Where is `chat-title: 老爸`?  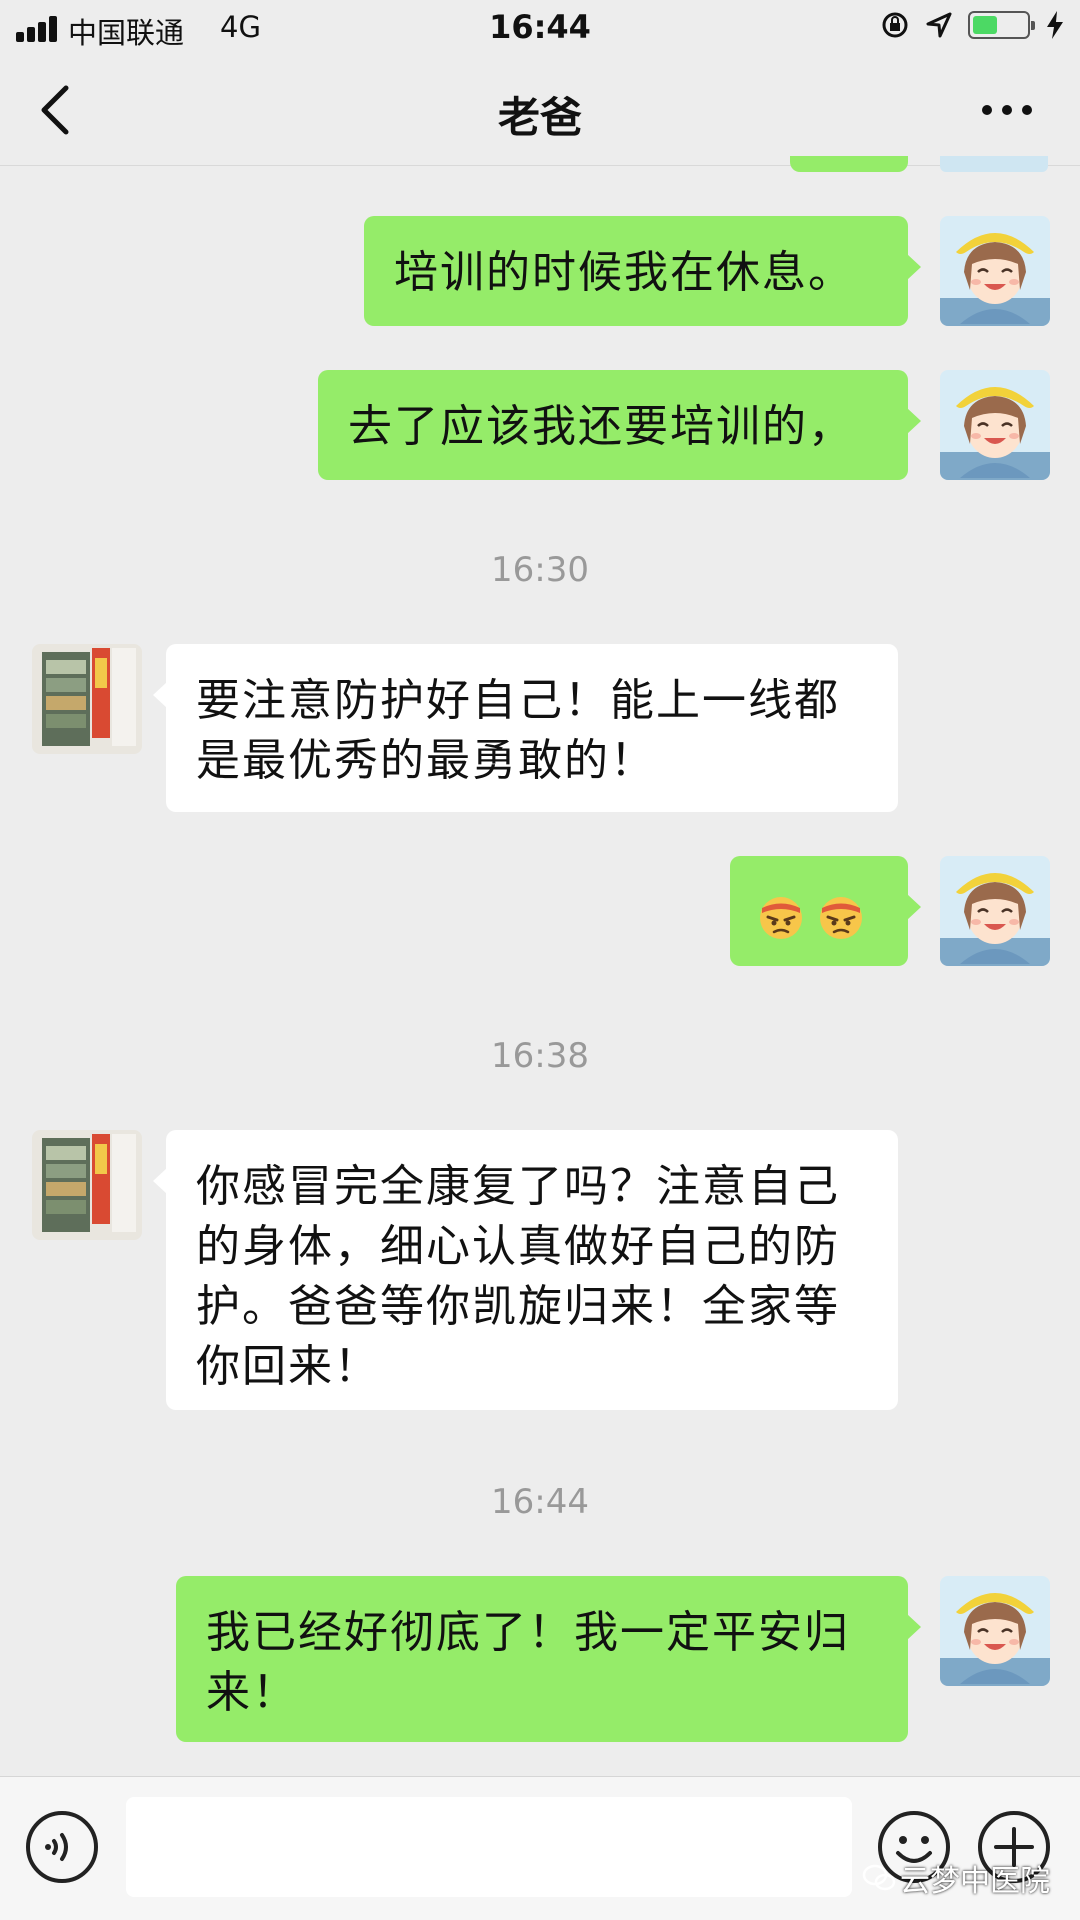 chat-title: 老爸 is located at coordinates (539, 117).